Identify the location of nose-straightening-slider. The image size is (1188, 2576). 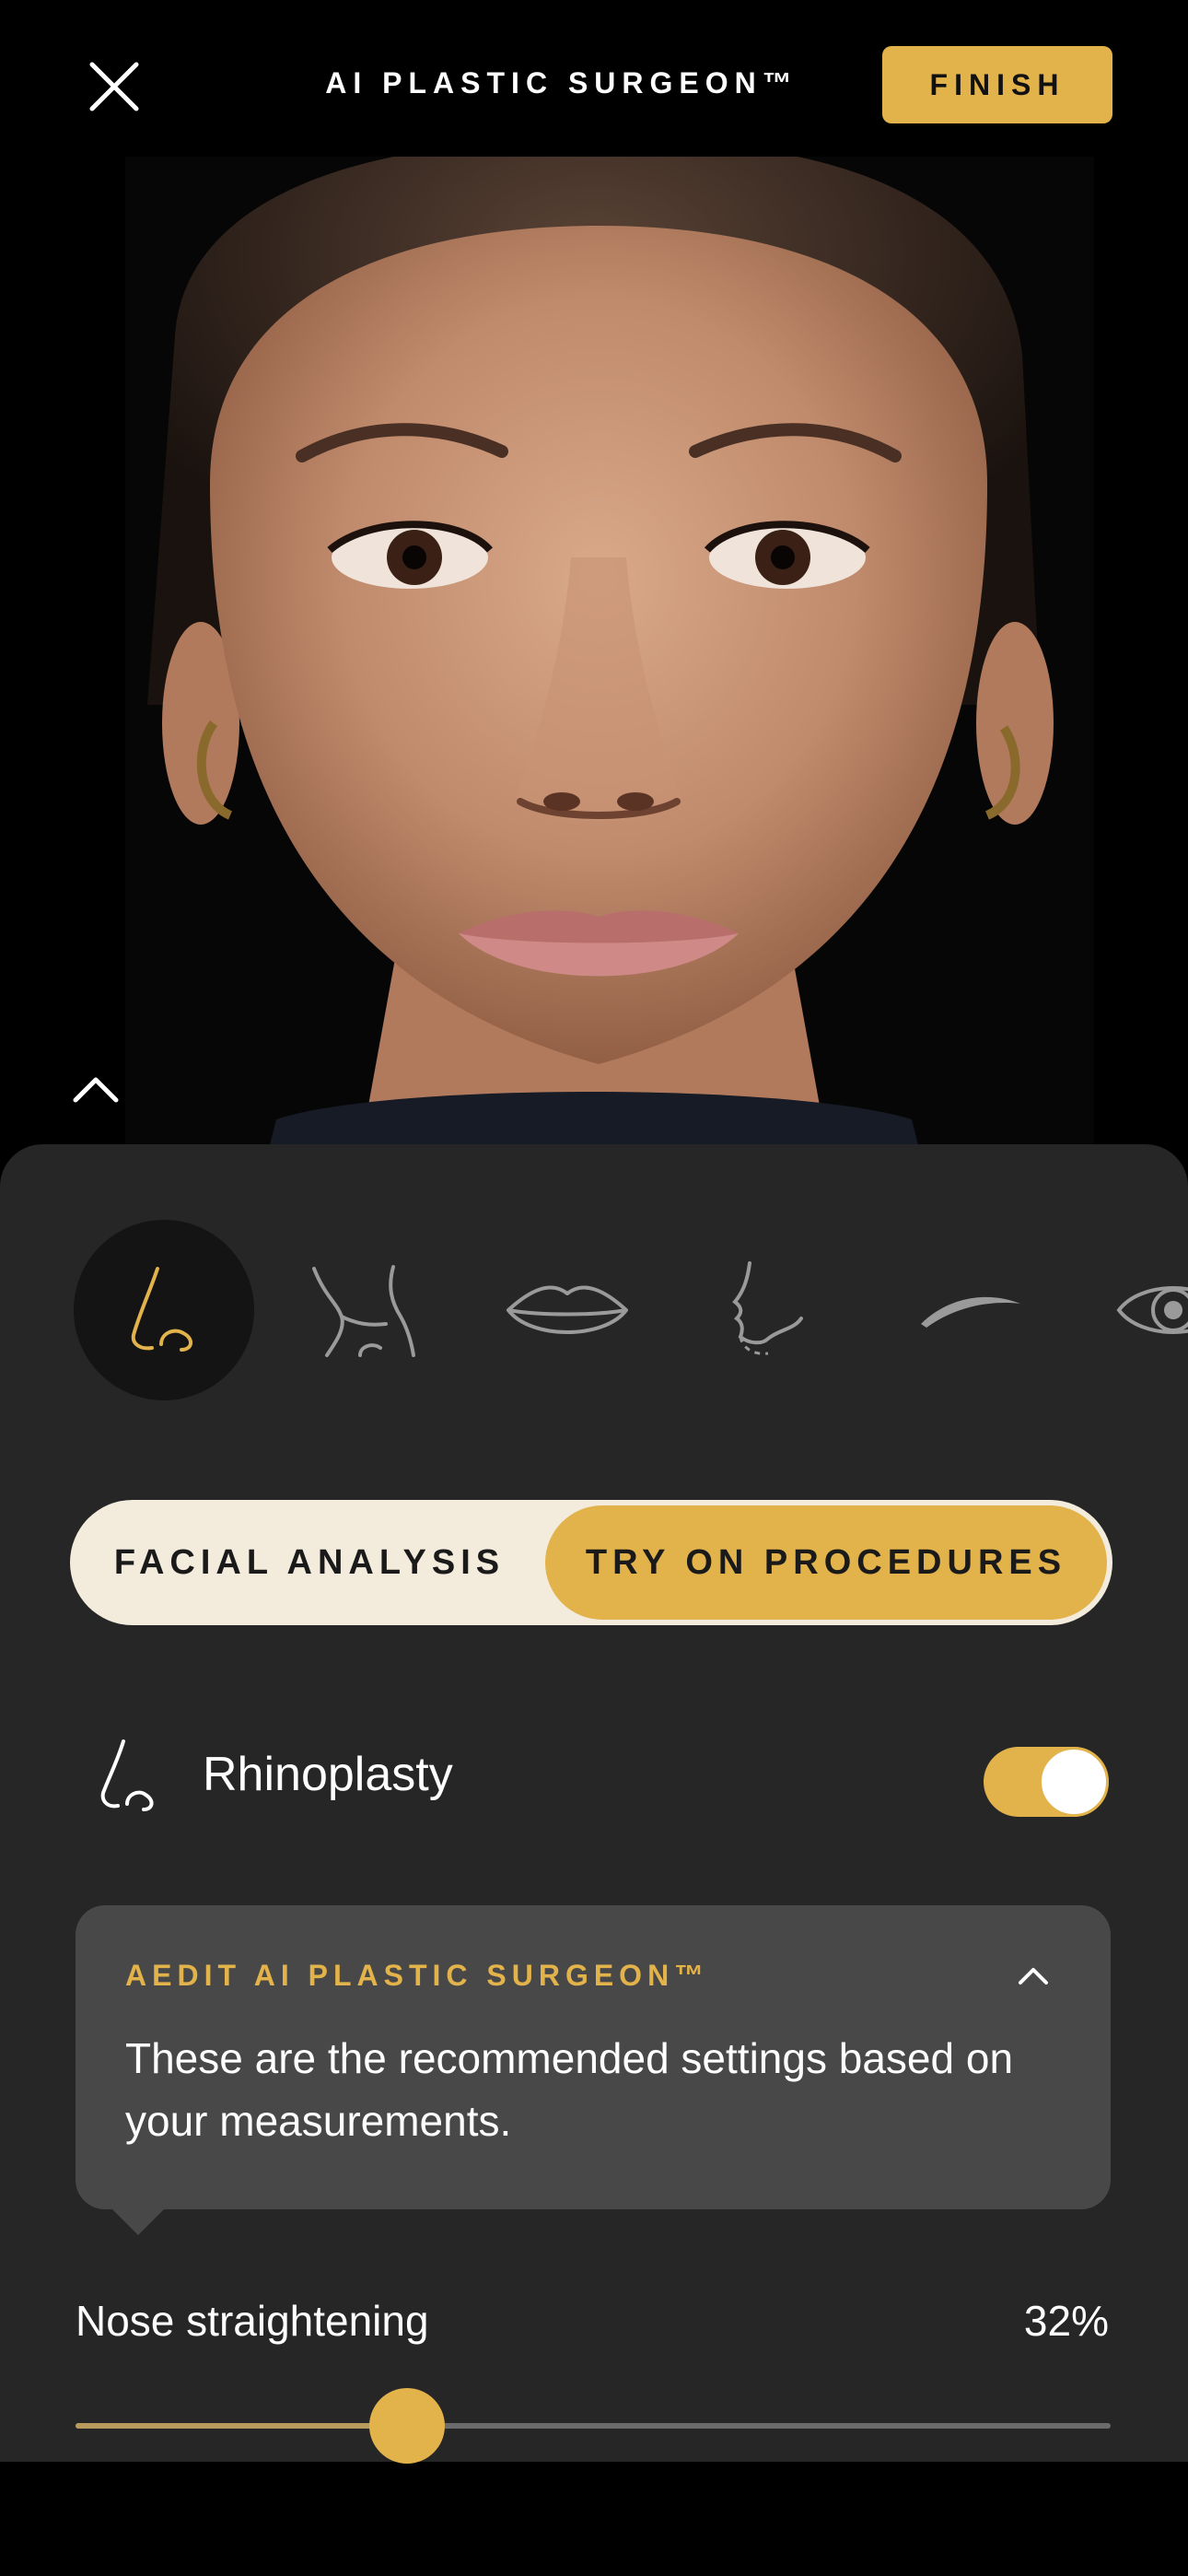
(593, 2426).